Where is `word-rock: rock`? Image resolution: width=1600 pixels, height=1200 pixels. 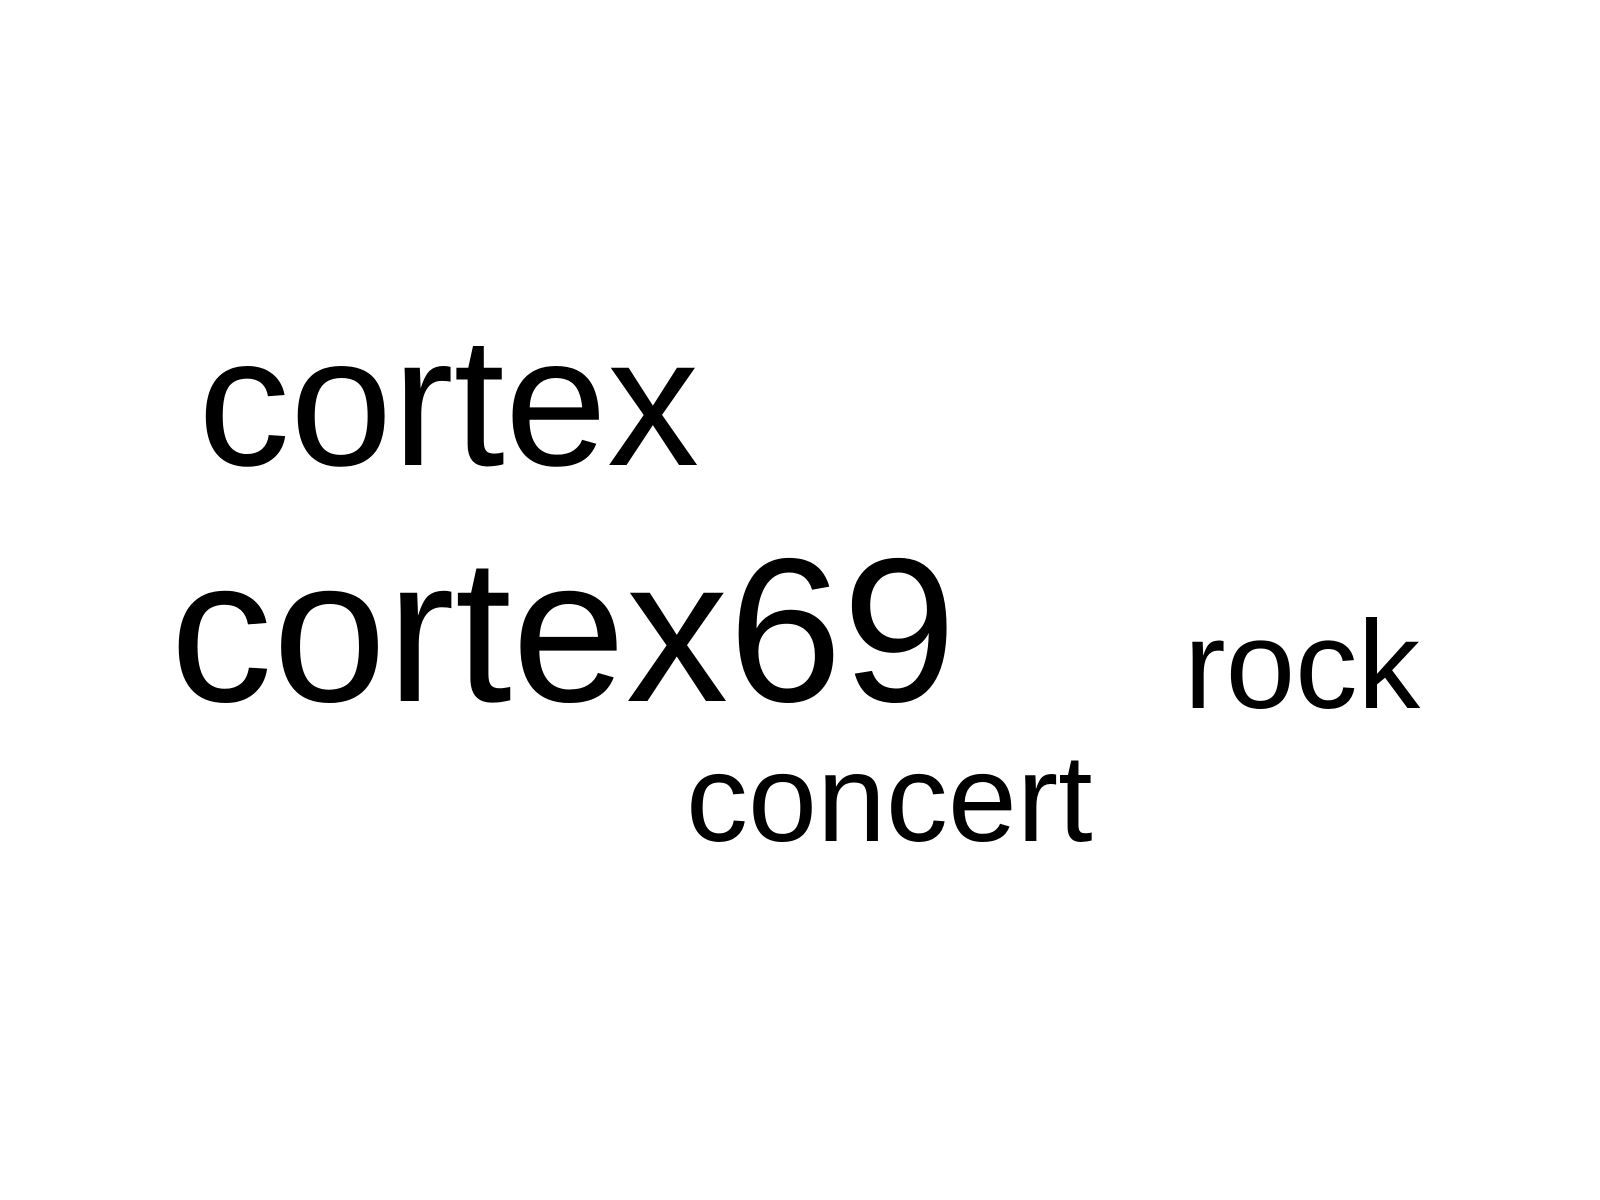 word-rock: rock is located at coordinates (1302, 665).